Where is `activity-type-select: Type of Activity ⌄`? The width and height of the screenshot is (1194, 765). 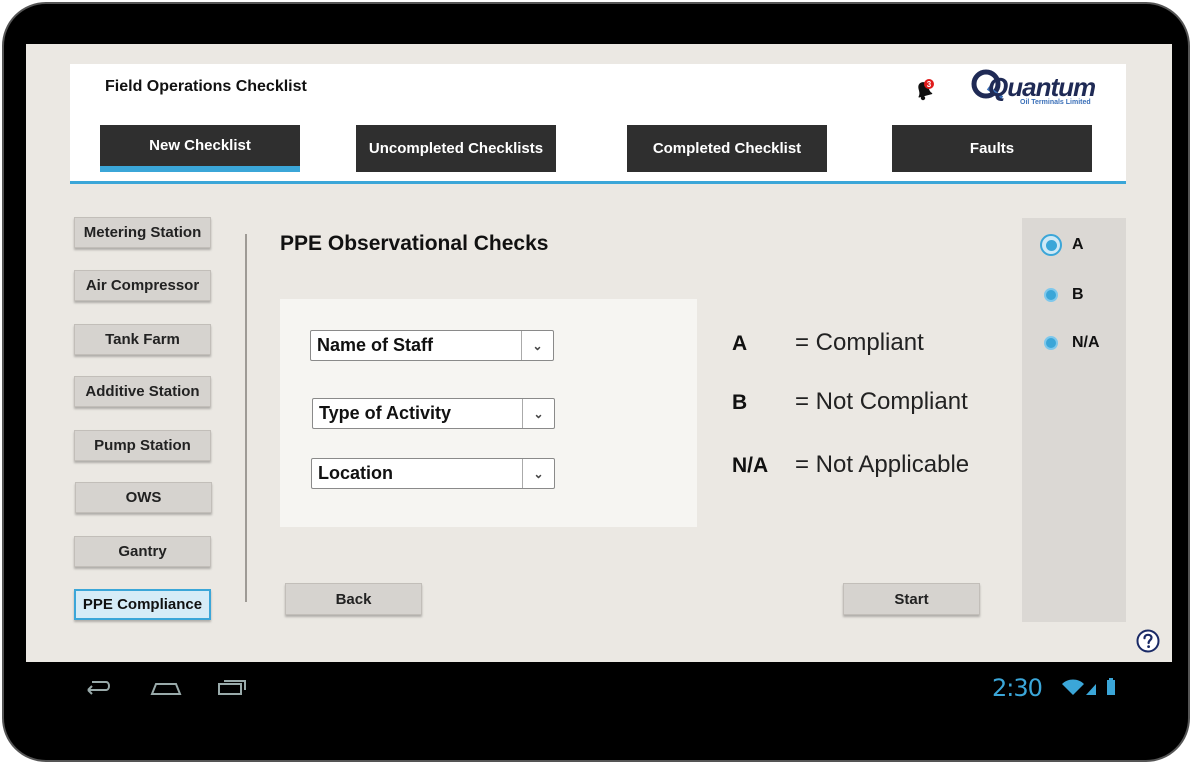 activity-type-select: Type of Activity ⌄ is located at coordinates (433, 413).